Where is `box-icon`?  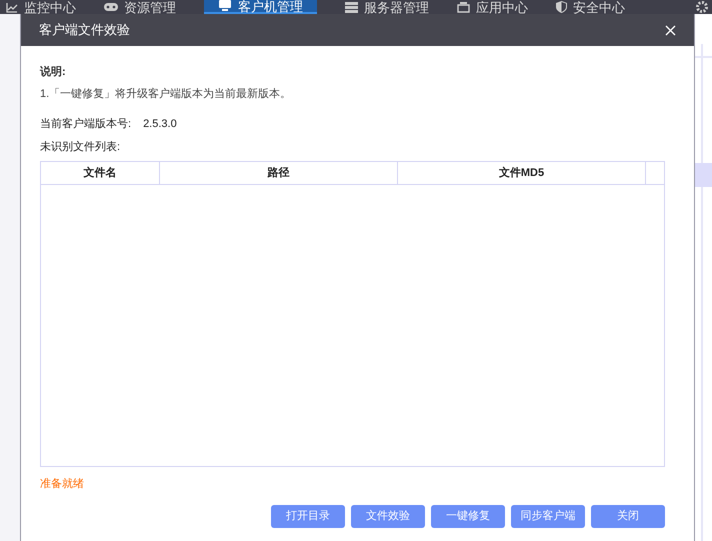 box-icon is located at coordinates (463, 7).